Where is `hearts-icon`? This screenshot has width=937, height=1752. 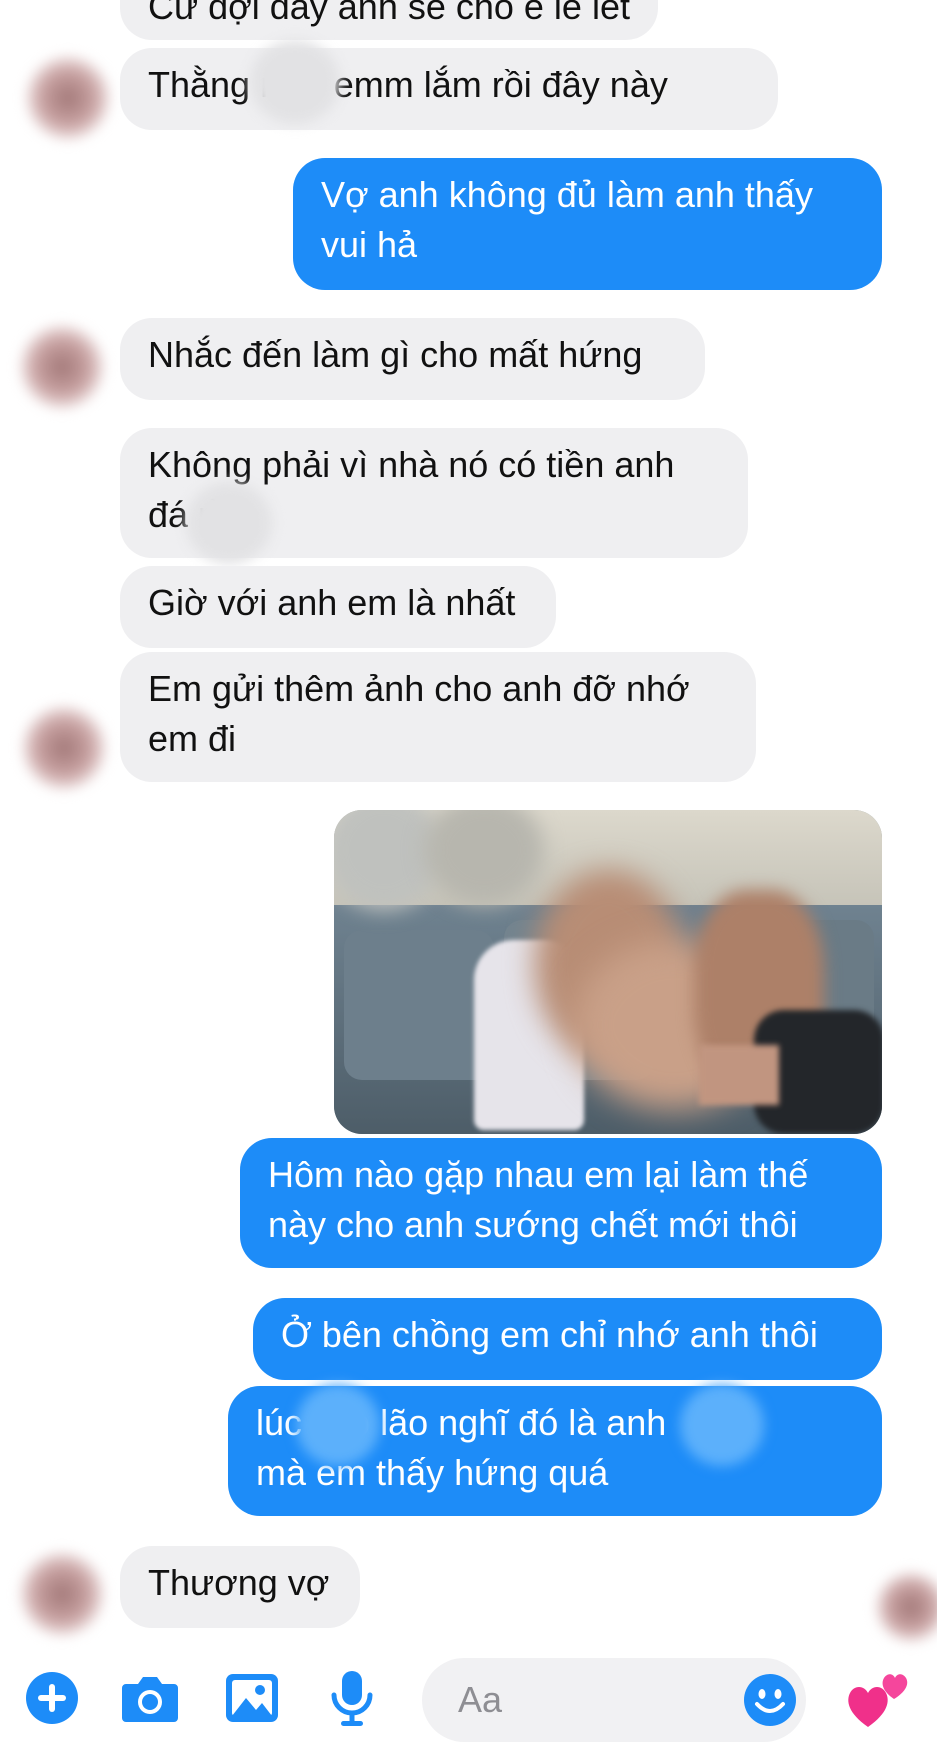 hearts-icon is located at coordinates (877, 1699).